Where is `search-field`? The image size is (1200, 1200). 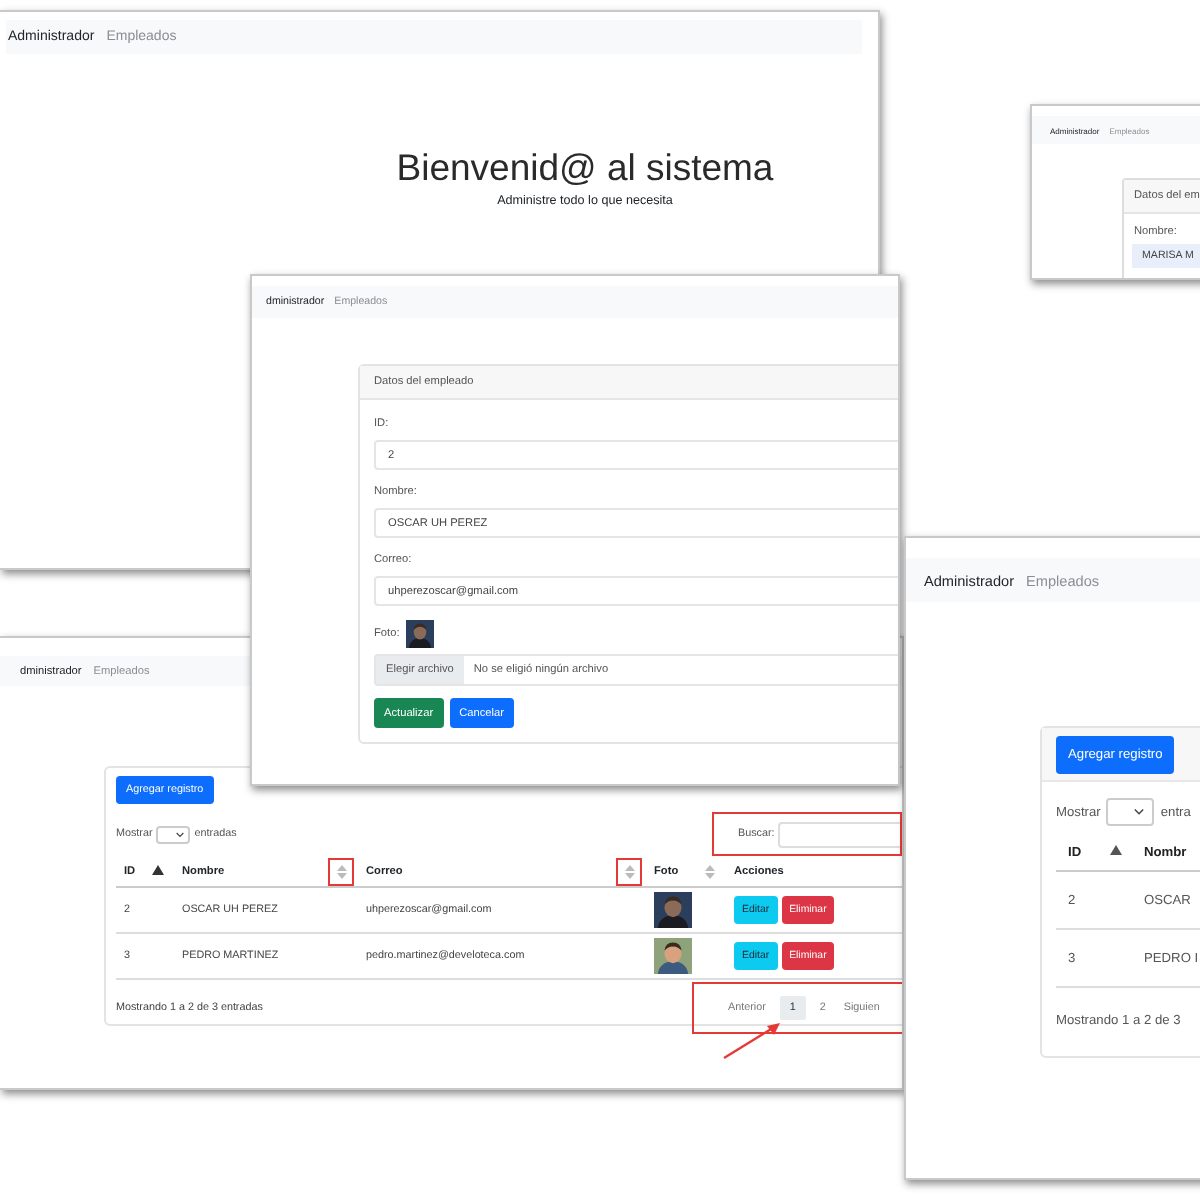 search-field is located at coordinates (839, 834).